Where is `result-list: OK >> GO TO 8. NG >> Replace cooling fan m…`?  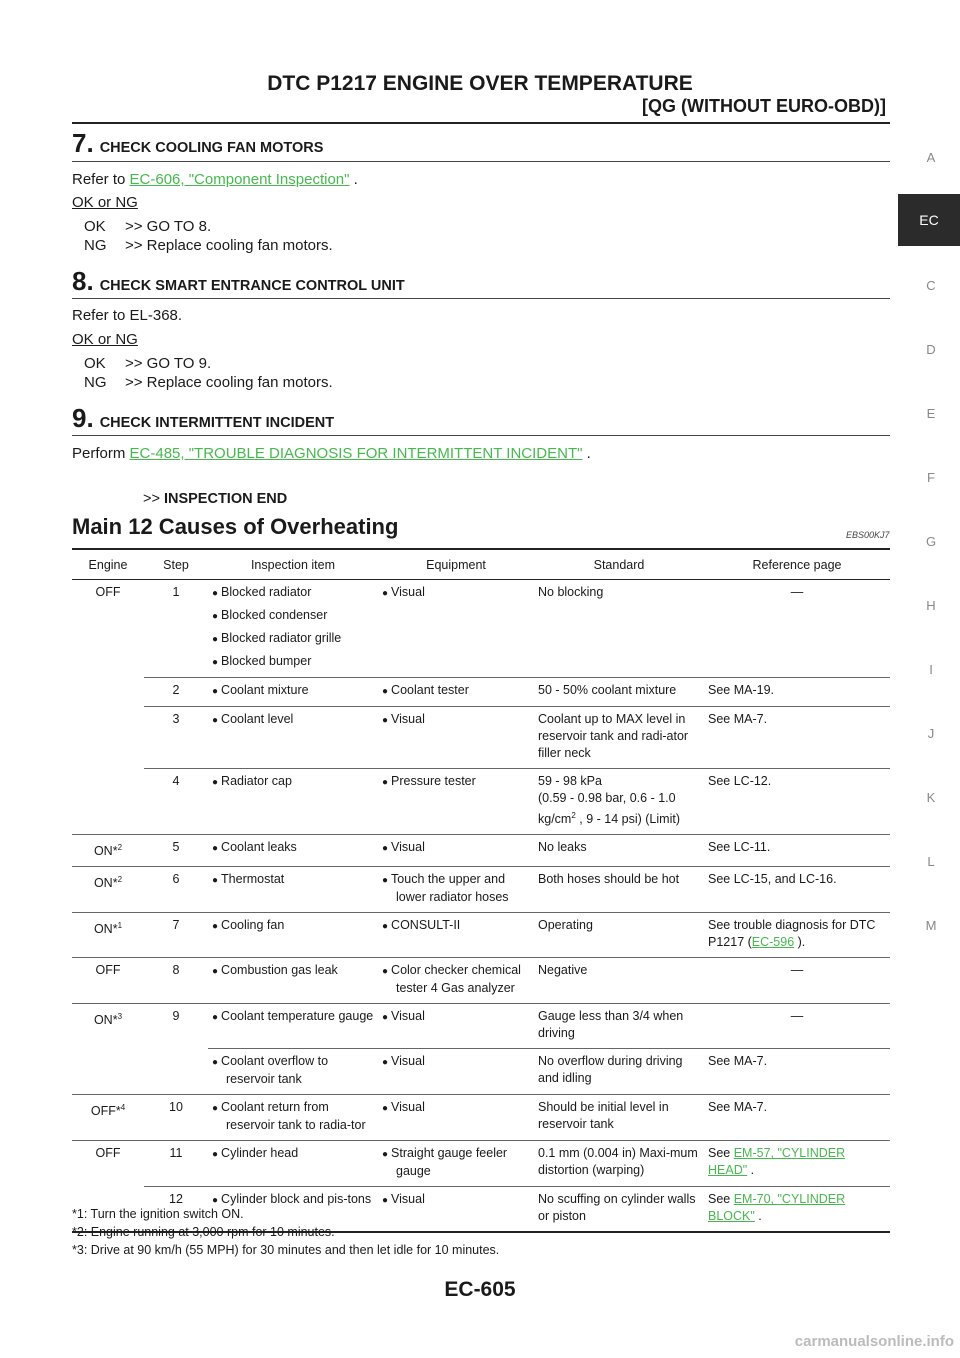 result-list: OK >> GO TO 8. NG >> Replace cooling fan m… is located at coordinates (208, 236).